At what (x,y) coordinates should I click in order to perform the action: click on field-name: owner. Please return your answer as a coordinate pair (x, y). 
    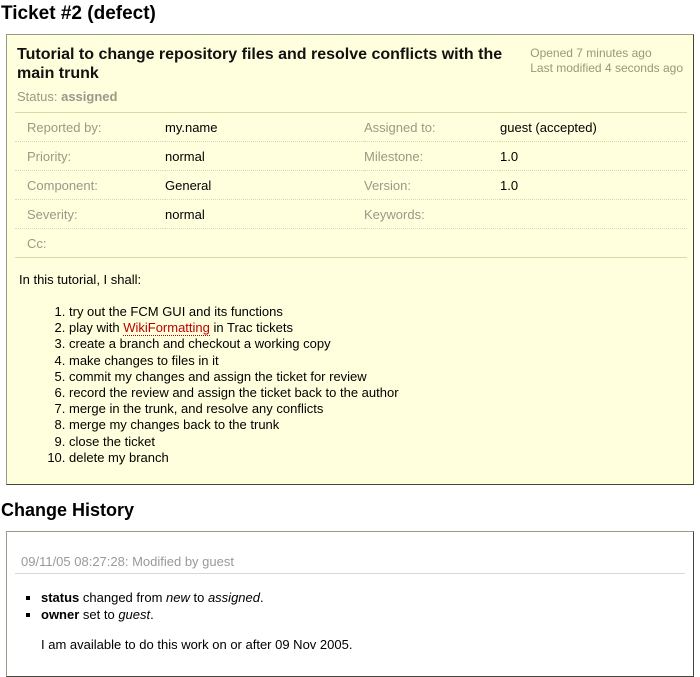
    Looking at the image, I should click on (60, 614).